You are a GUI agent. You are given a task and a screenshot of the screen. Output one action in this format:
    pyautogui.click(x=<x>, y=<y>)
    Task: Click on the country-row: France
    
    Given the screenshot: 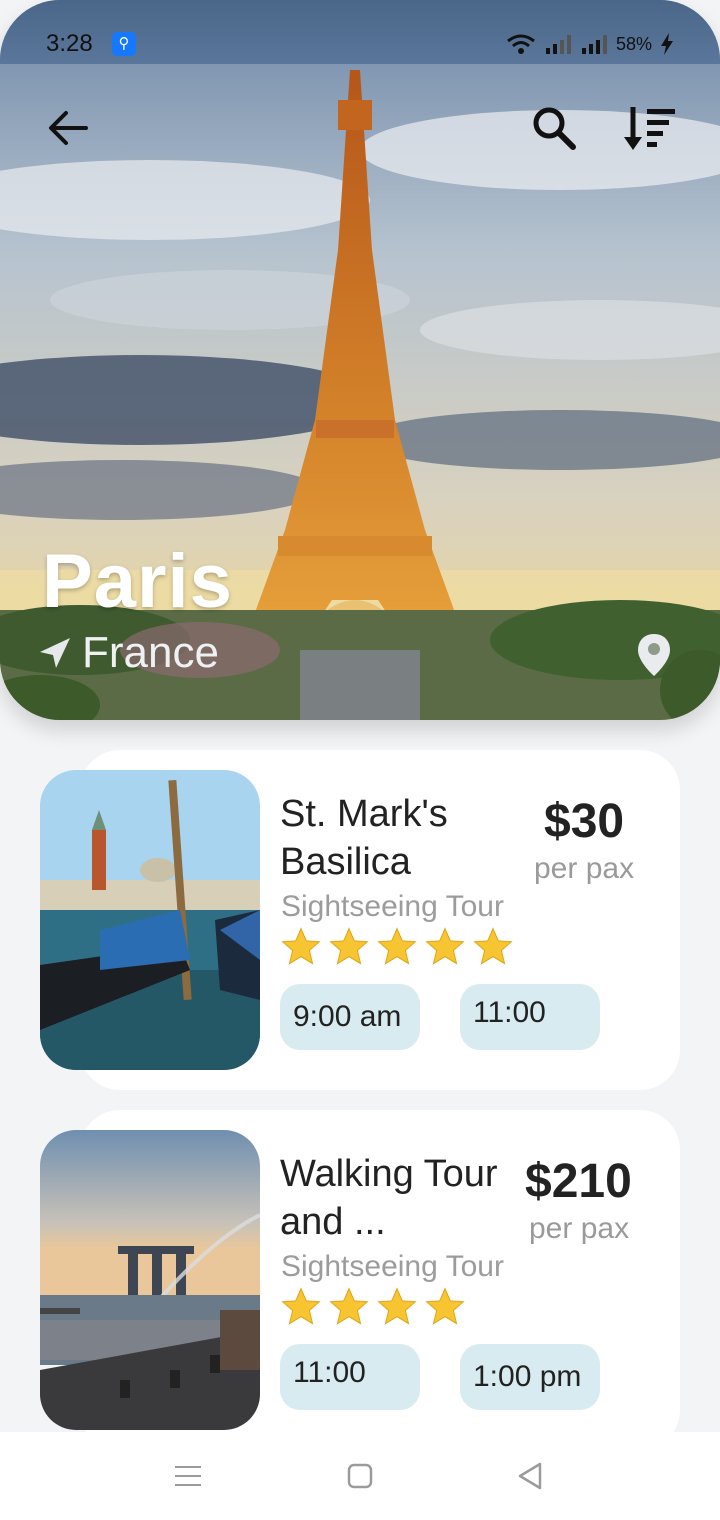 What is the action you would take?
    pyautogui.click(x=128, y=653)
    